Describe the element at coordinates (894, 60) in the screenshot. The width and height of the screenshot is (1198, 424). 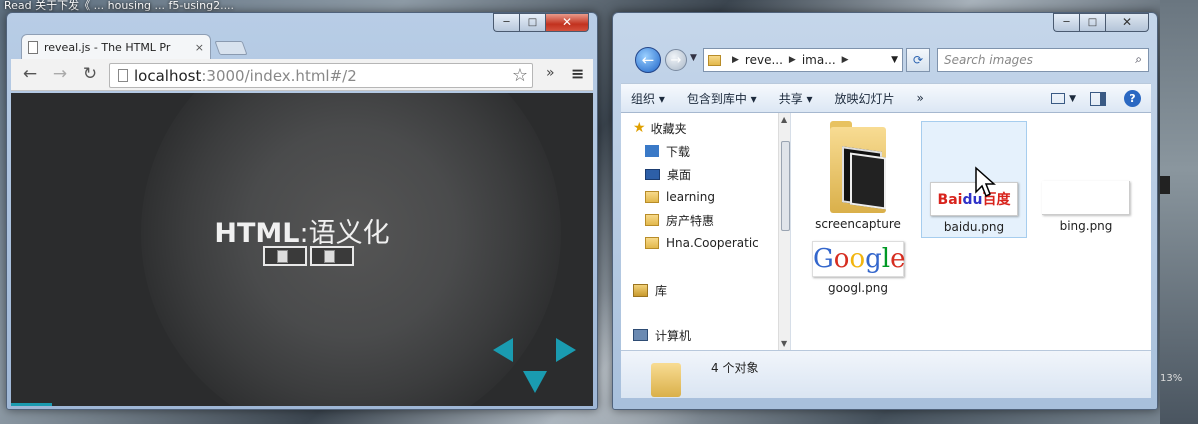
I see `path-dropdown-icon: ▼` at that location.